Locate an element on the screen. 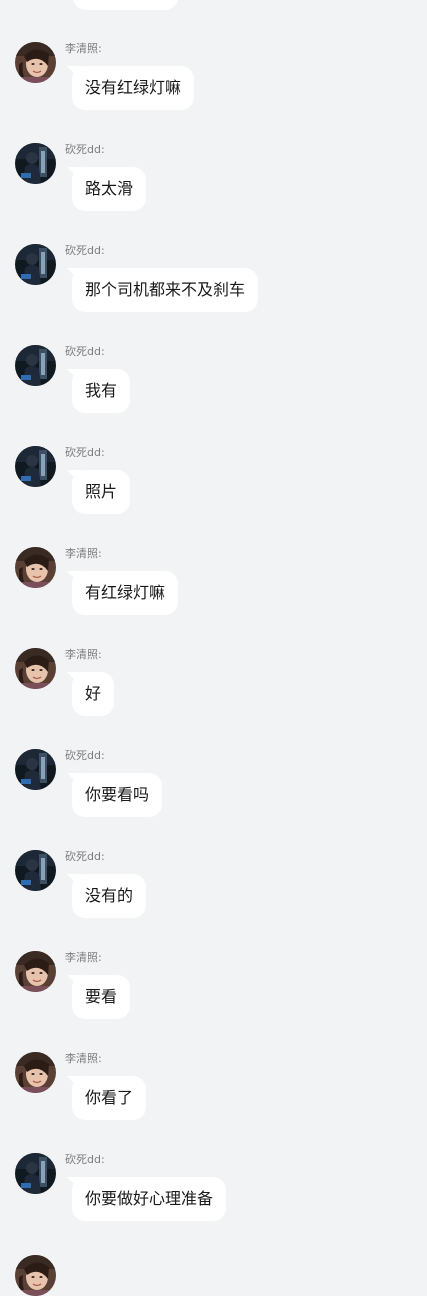 This screenshot has width=427, height=1296. message-bubble: 我有 is located at coordinates (101, 391).